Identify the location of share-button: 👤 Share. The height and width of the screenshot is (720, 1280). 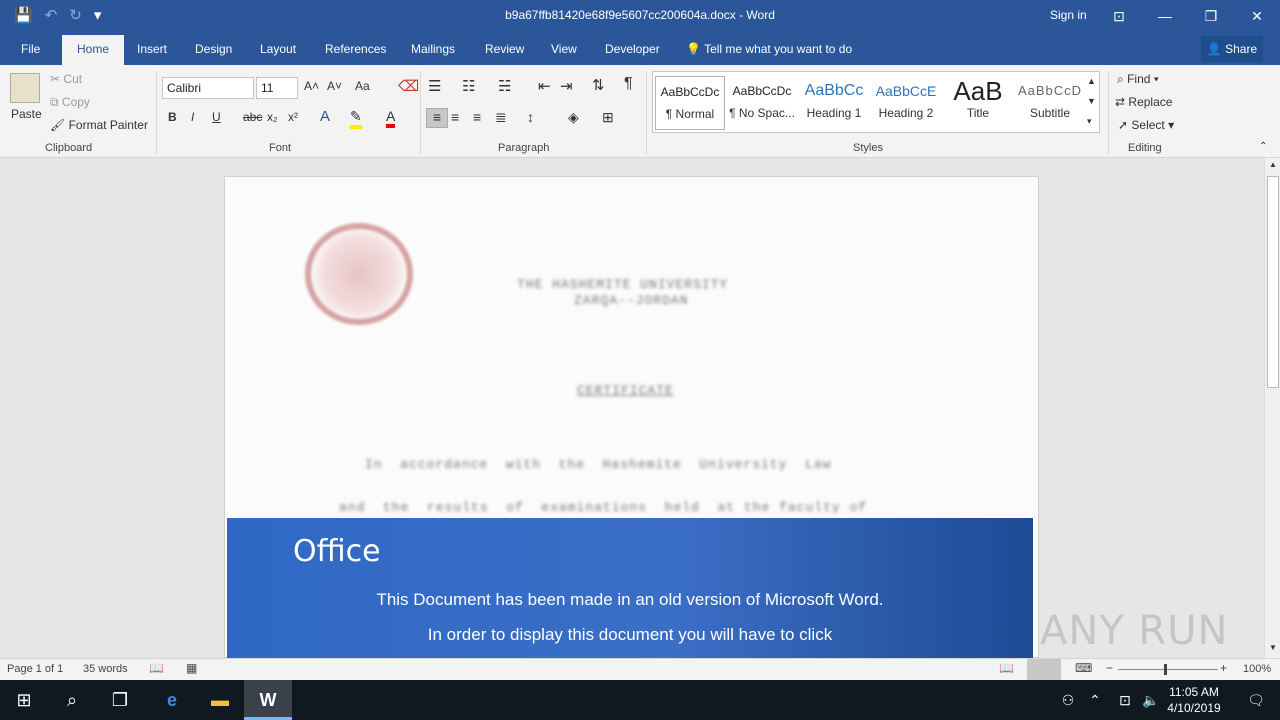
(1232, 49).